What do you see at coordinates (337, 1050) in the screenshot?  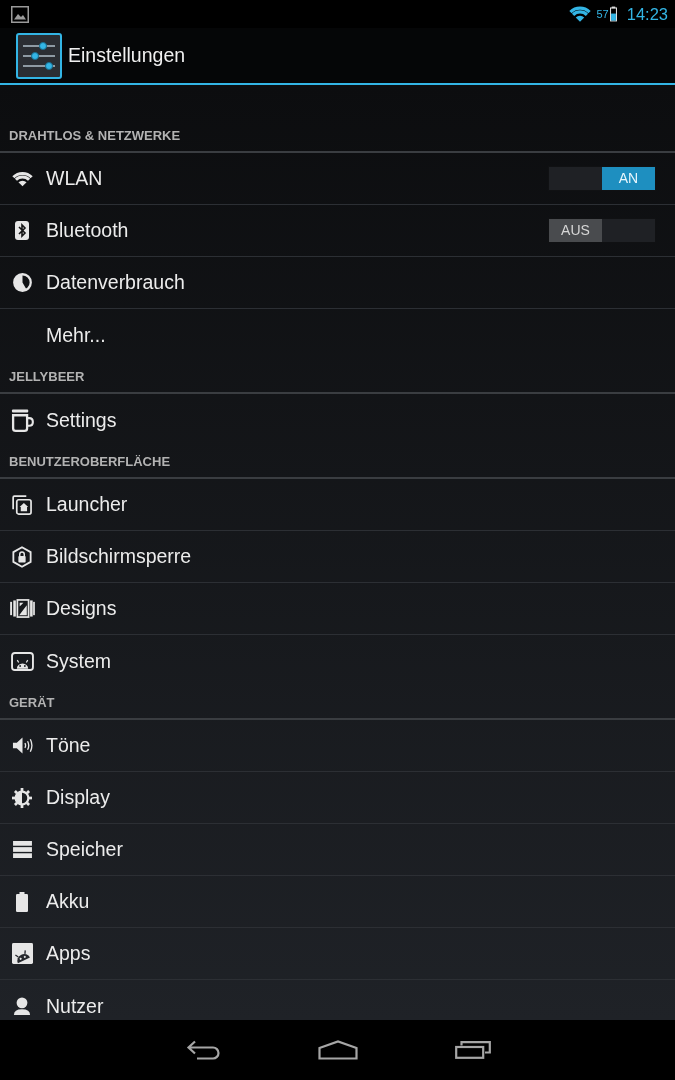 I see `home-icon` at bounding box center [337, 1050].